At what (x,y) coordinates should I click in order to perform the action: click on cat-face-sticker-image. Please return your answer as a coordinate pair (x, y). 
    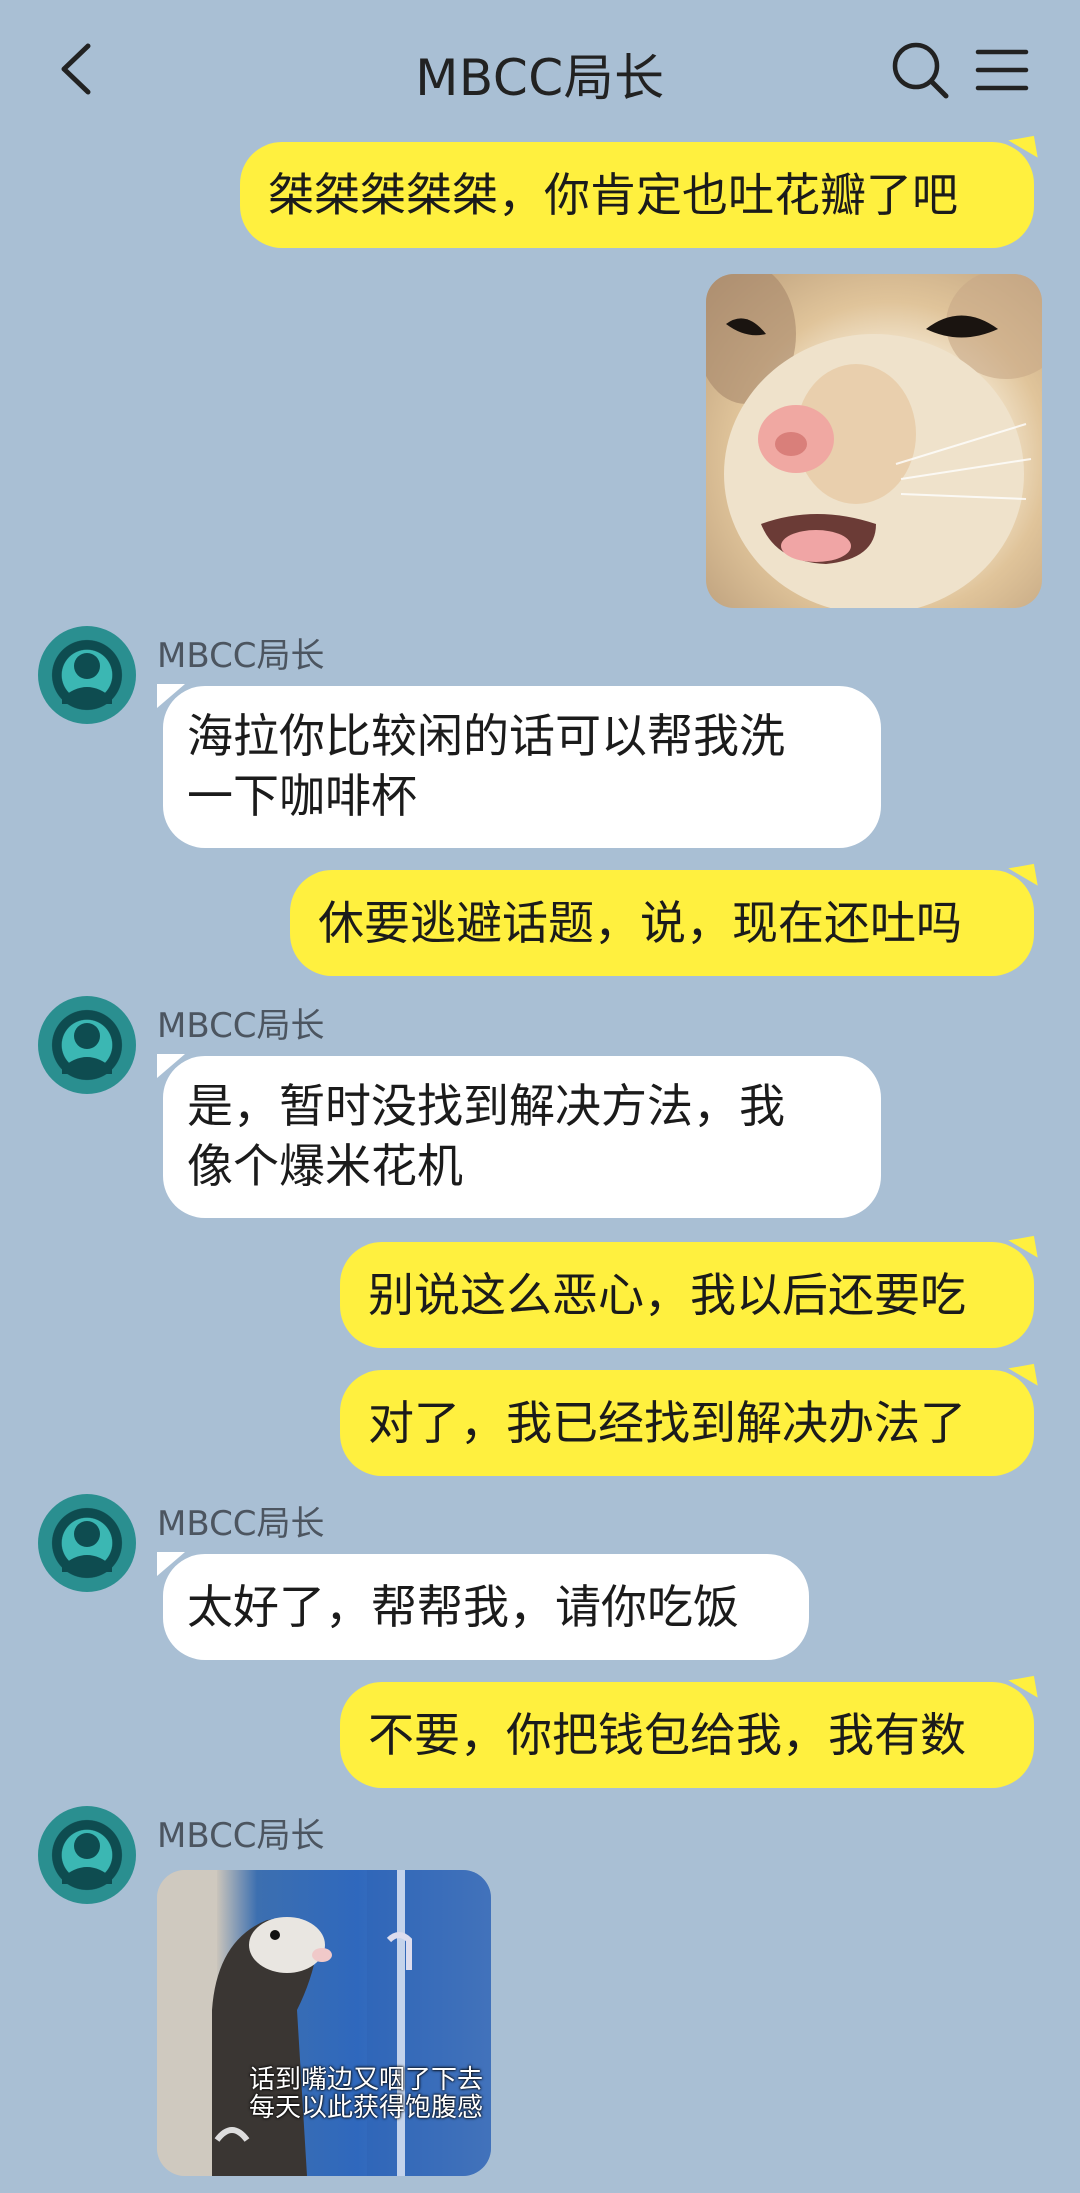
    Looking at the image, I should click on (874, 441).